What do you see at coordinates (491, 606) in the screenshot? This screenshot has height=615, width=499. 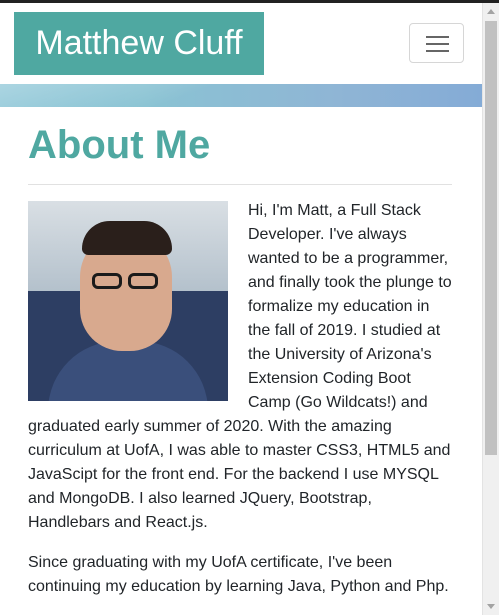 I see `scroll-down-arrow-icon` at bounding box center [491, 606].